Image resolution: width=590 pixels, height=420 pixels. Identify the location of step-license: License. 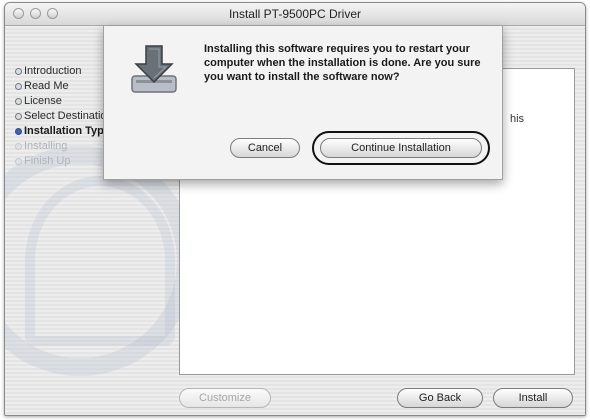
(64, 101).